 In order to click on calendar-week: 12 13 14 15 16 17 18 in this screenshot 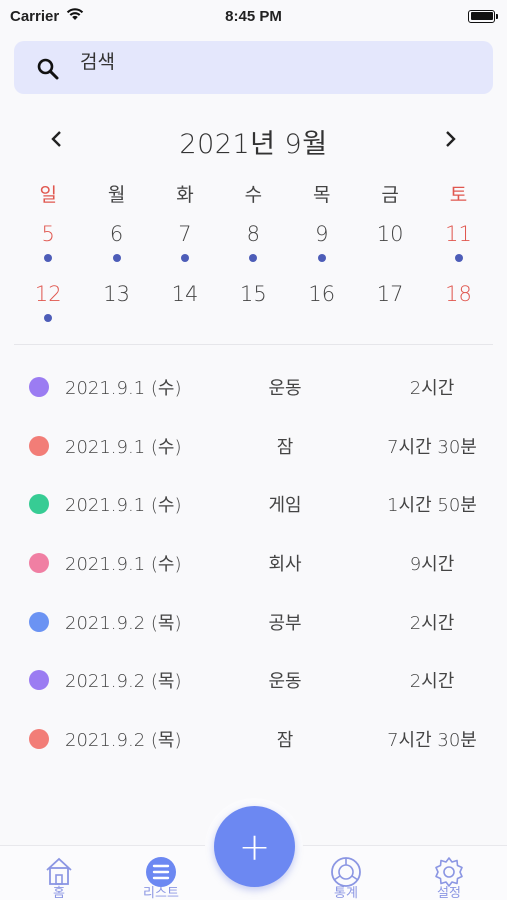, I will do `click(253, 304)`.